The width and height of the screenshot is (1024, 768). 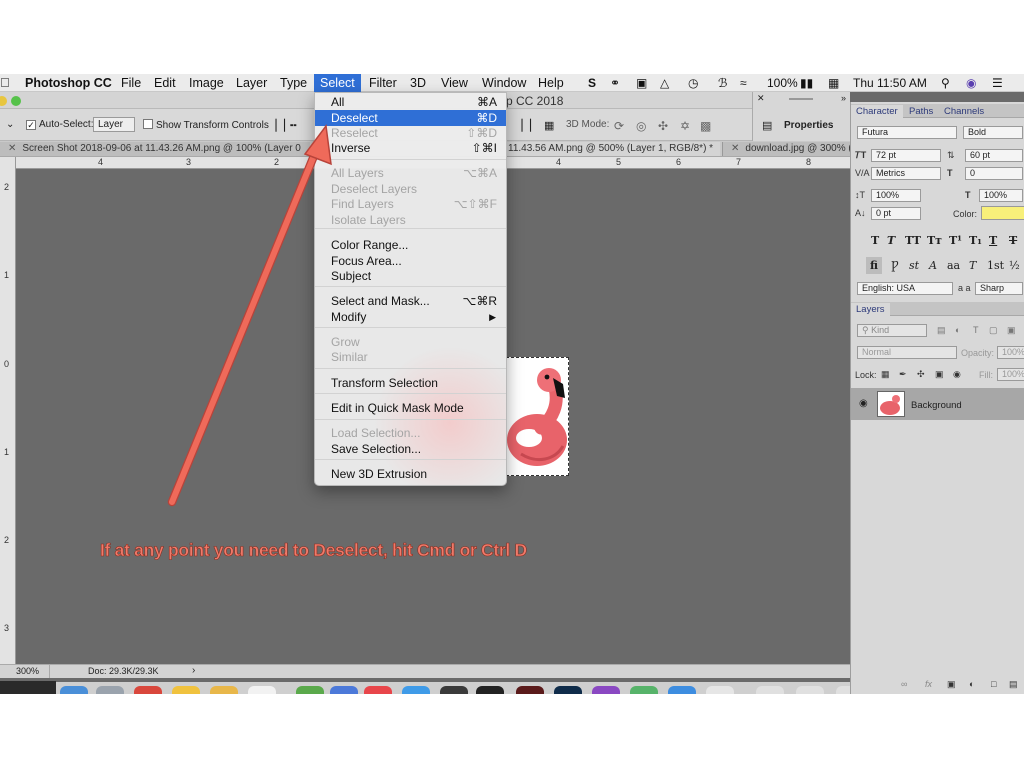 I want to click on tracking-field: 0, so click(x=994, y=173).